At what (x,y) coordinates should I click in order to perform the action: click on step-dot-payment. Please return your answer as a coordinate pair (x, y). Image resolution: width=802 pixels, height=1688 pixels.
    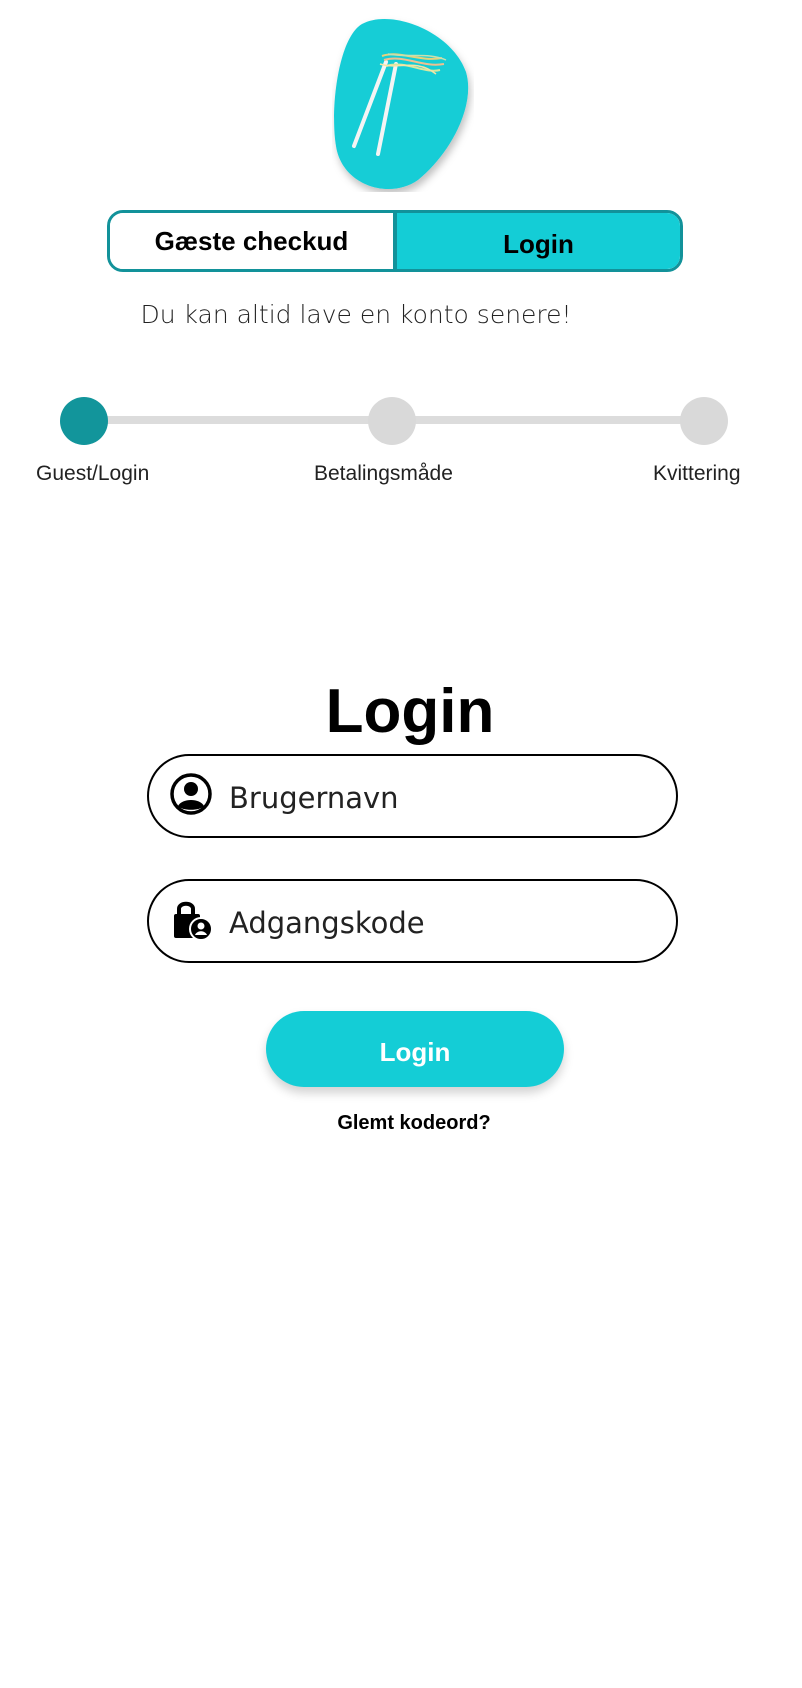
    Looking at the image, I should click on (392, 421).